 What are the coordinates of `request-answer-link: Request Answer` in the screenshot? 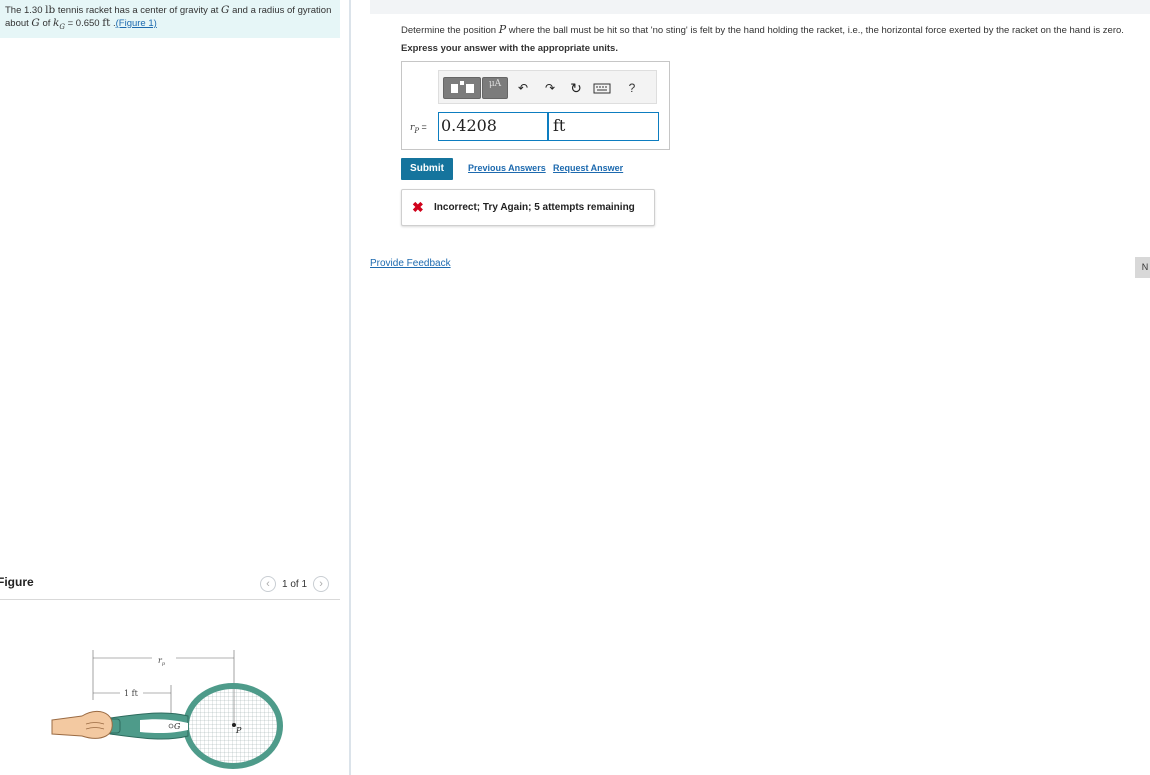 It's located at (588, 168).